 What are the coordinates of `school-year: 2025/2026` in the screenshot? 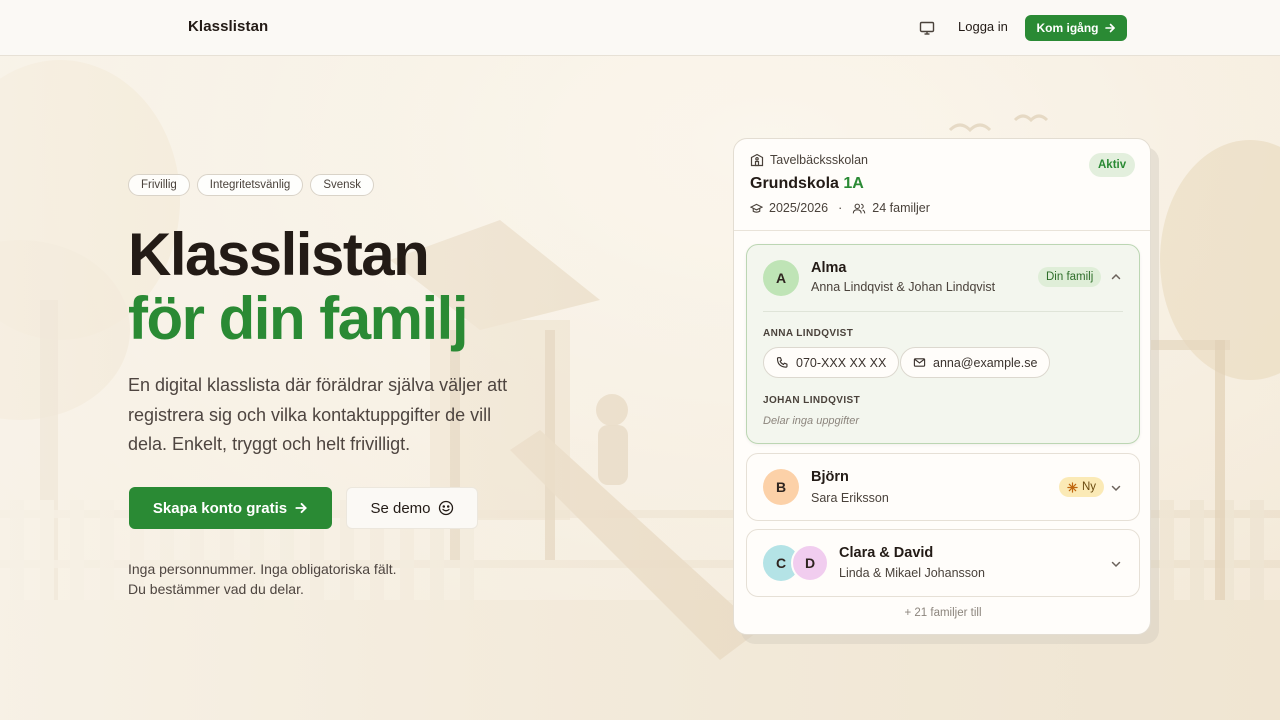 It's located at (799, 208).